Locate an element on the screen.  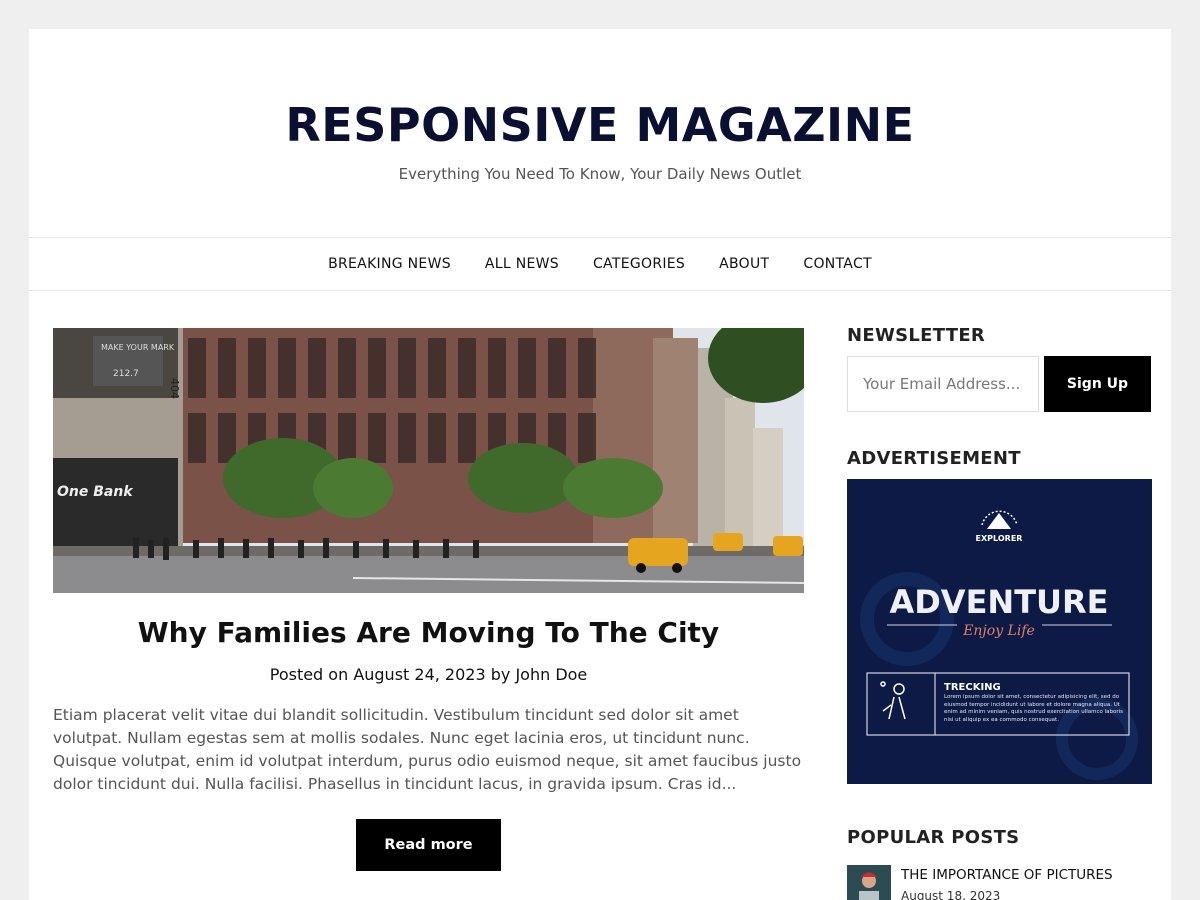
email-input is located at coordinates (943, 384).